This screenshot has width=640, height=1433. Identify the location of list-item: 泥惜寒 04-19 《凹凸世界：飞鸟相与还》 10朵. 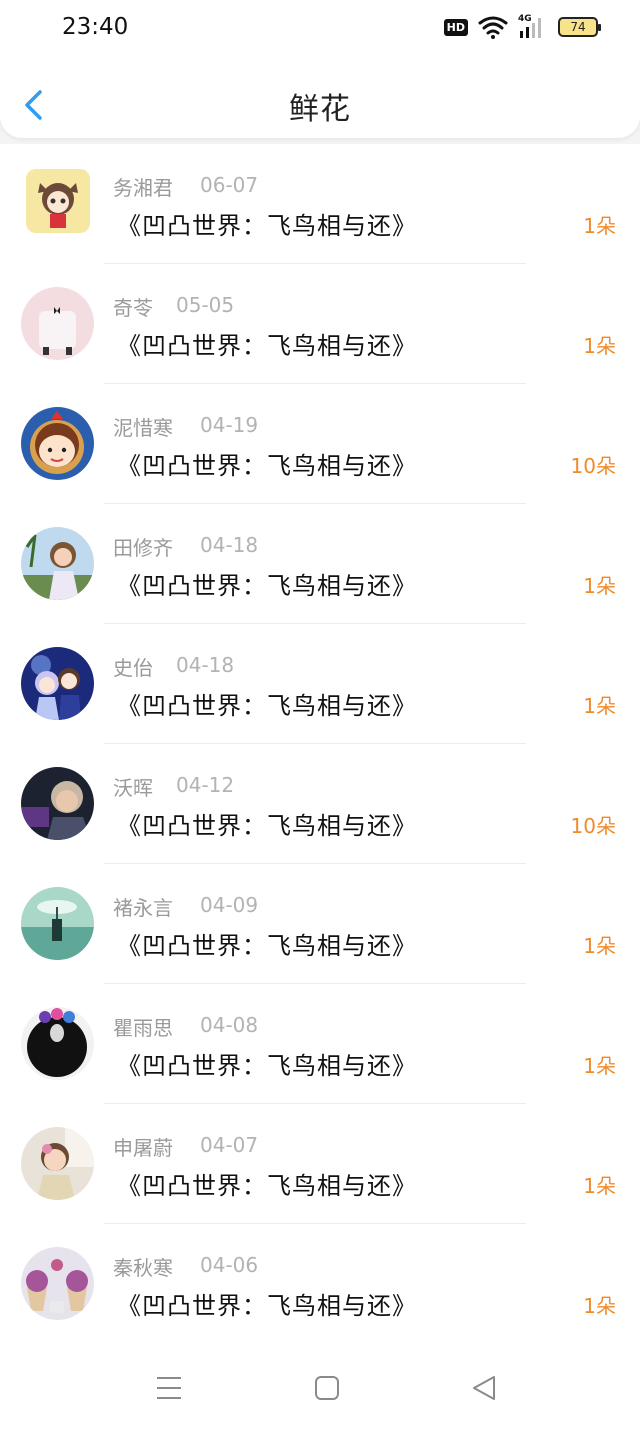
(320, 444).